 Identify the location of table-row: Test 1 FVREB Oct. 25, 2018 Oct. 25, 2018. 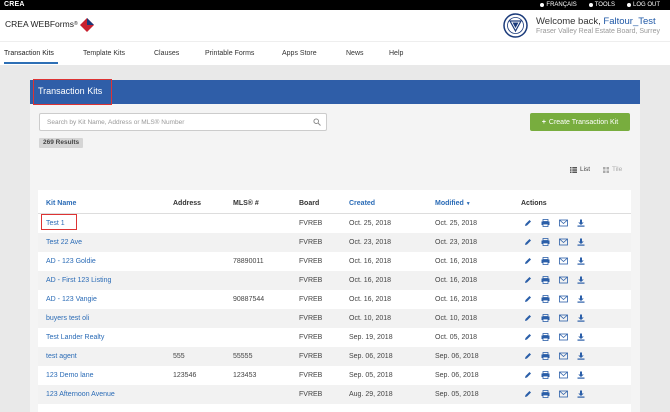
(334, 223).